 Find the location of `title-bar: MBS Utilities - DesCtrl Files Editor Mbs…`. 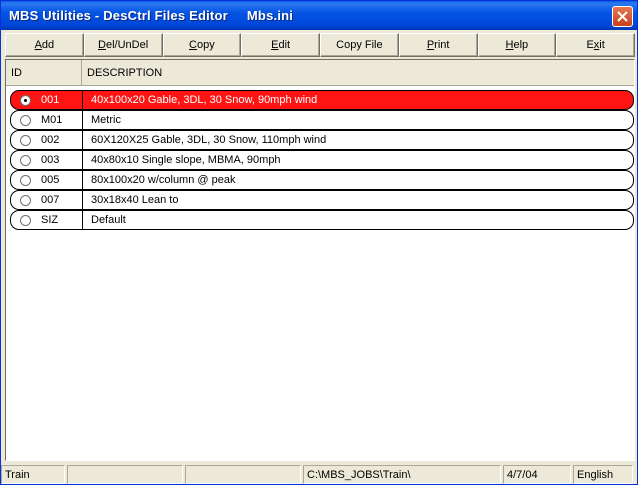

title-bar: MBS Utilities - DesCtrl Files Editor Mbs… is located at coordinates (319, 15).